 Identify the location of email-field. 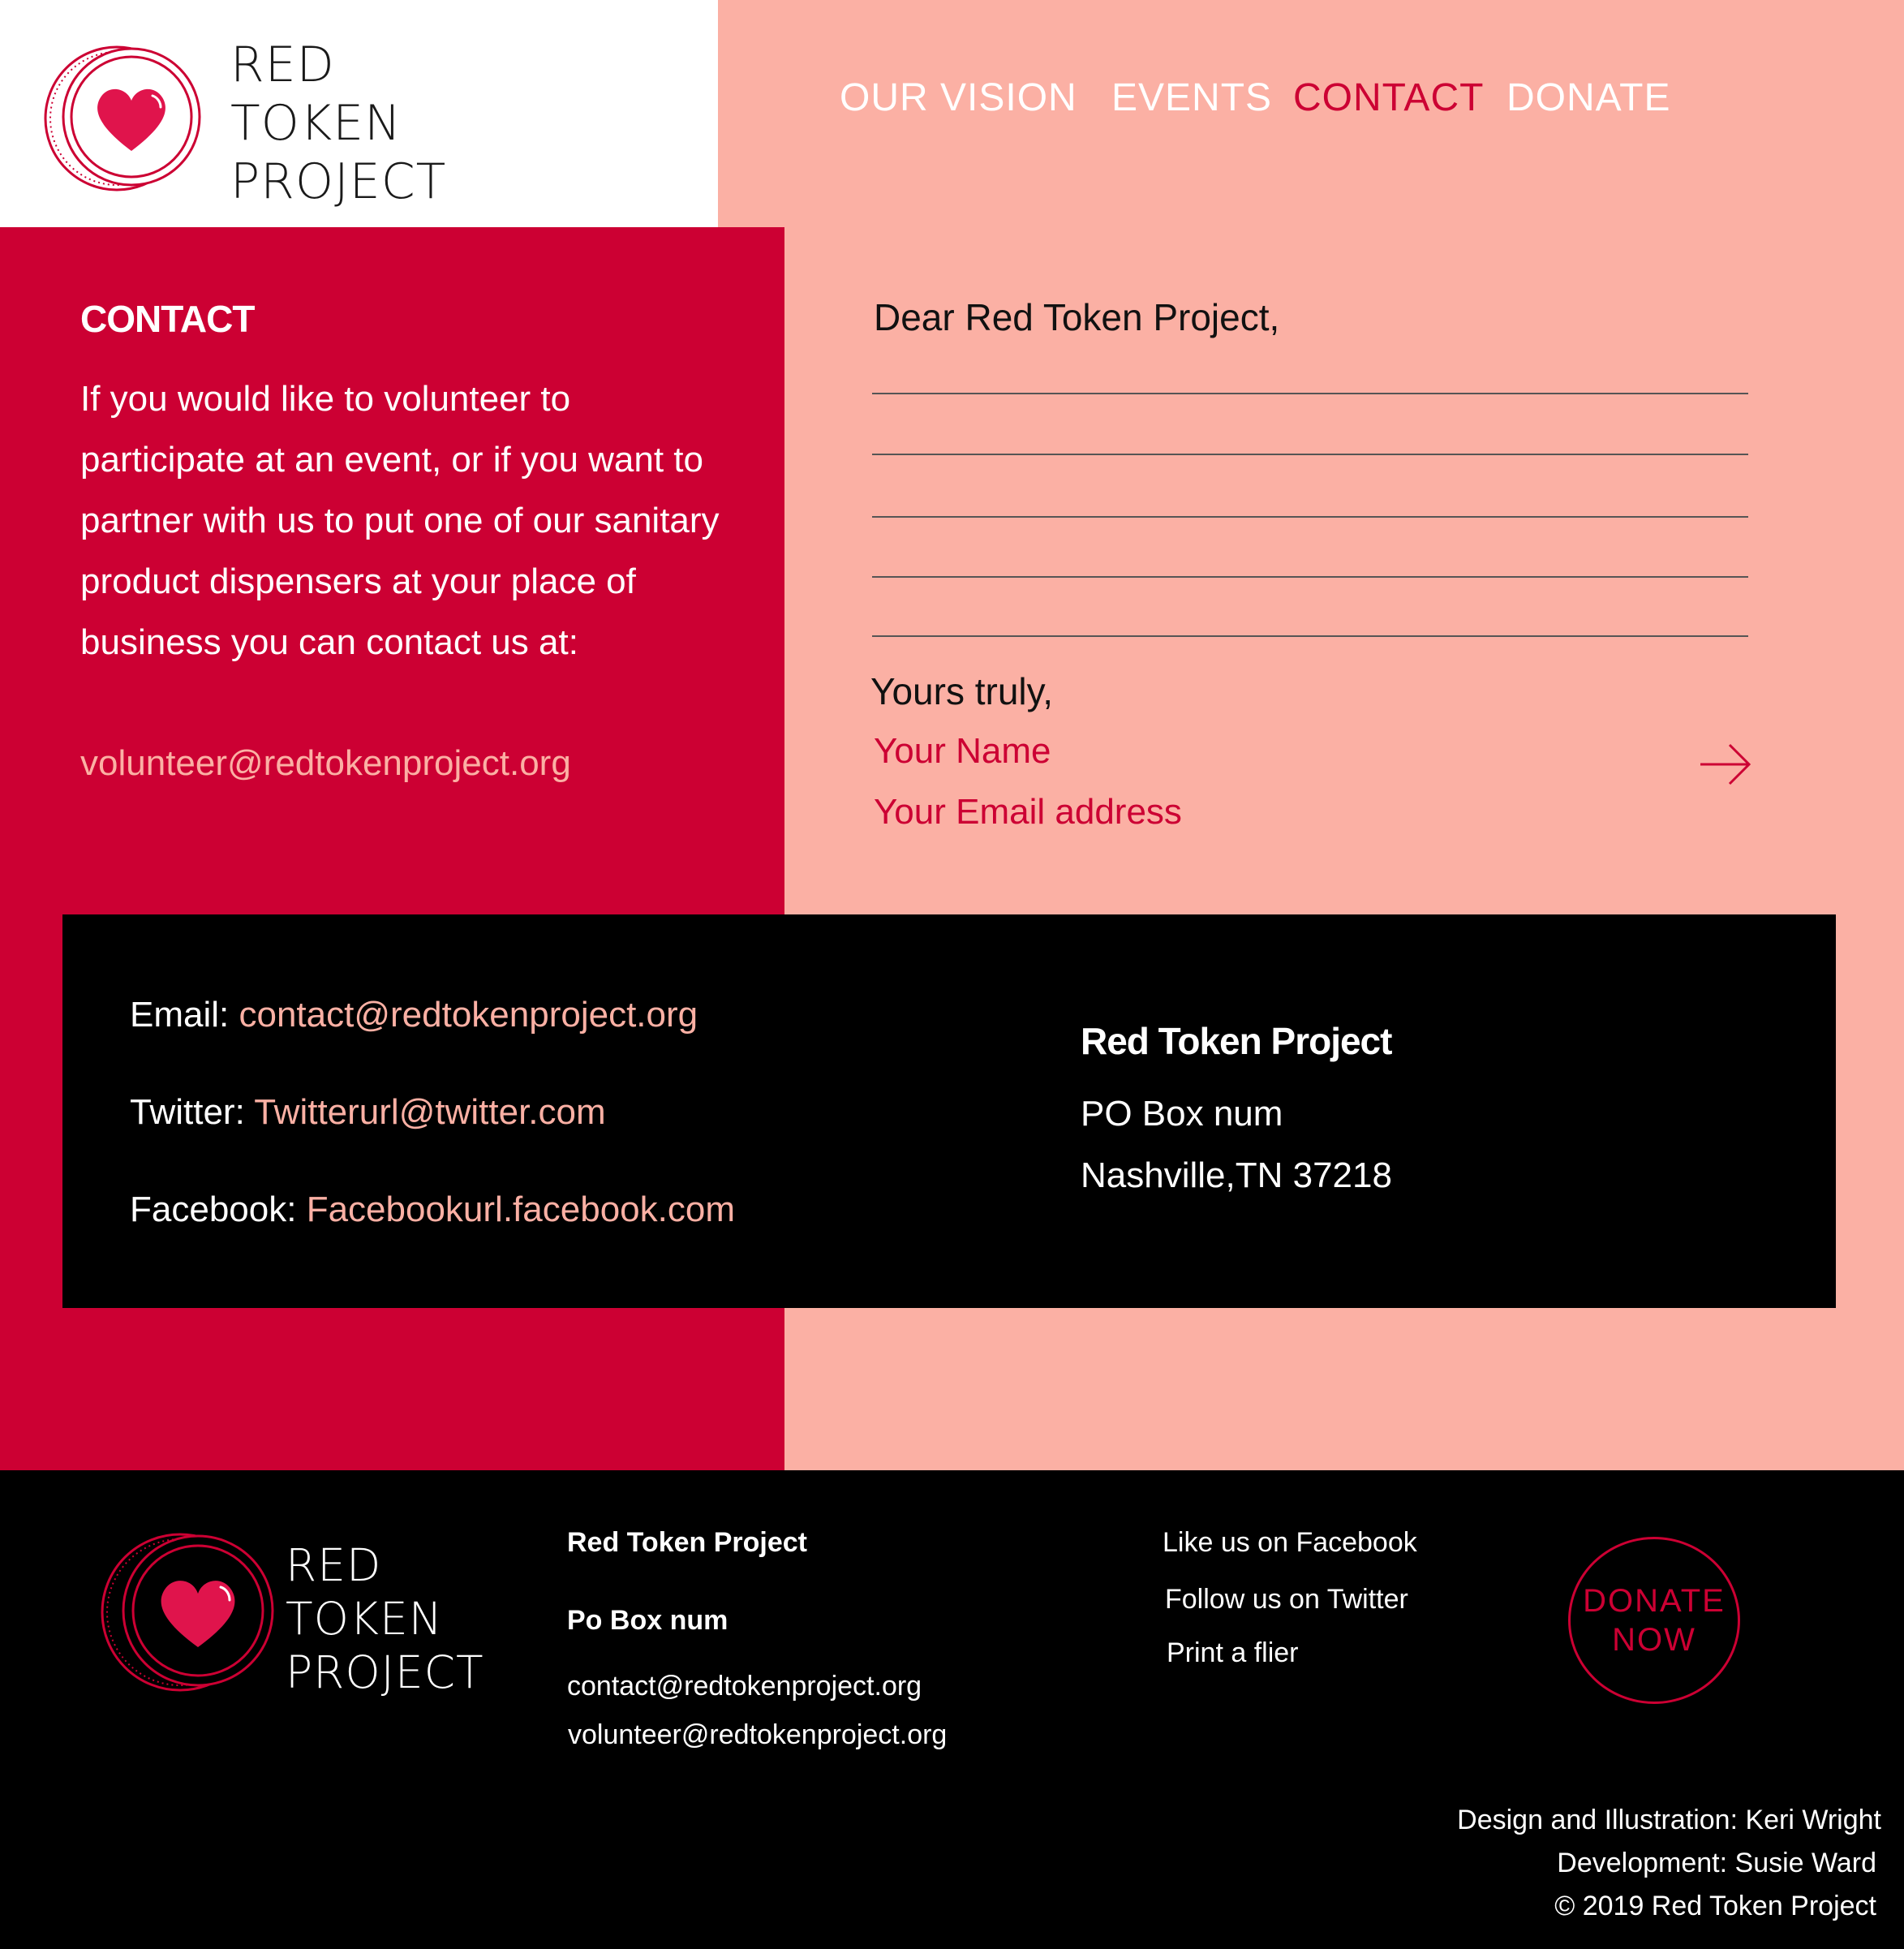
(1158, 813).